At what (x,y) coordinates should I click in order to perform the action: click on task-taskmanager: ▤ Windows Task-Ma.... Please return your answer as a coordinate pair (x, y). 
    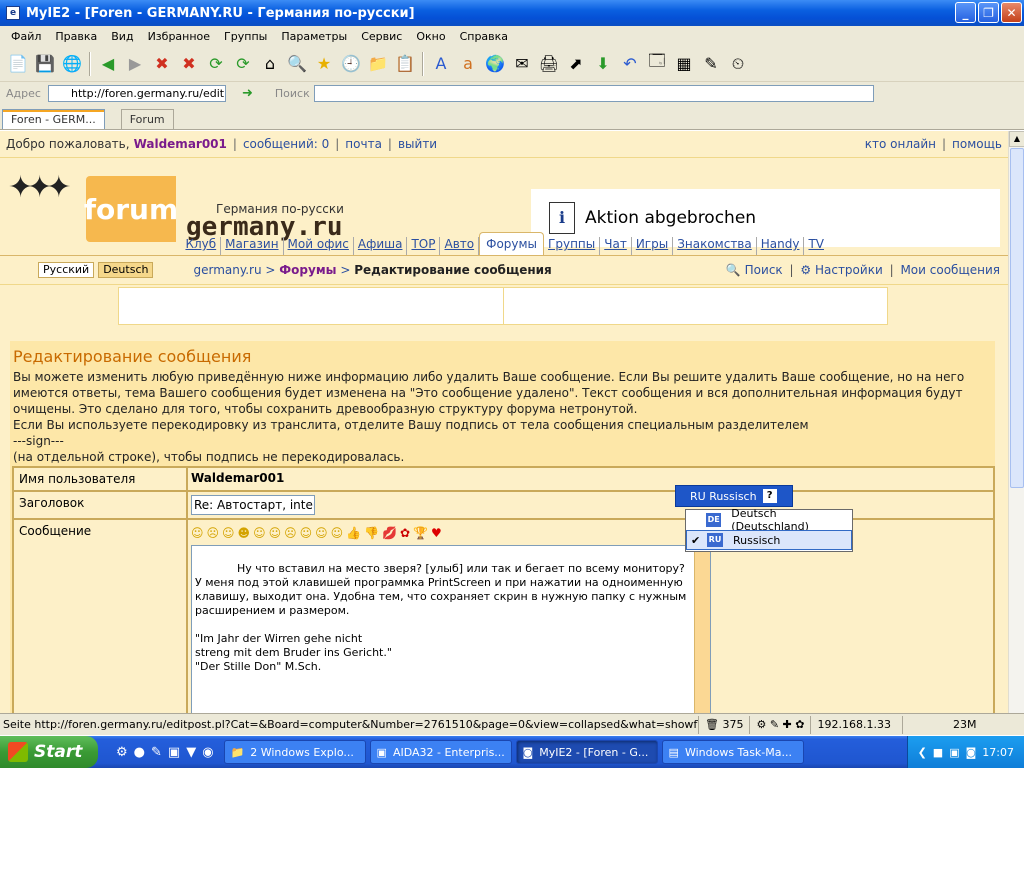
    Looking at the image, I should click on (732, 752).